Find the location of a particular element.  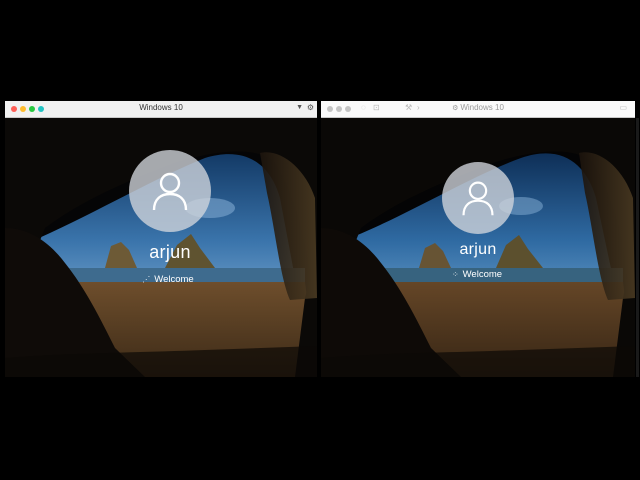

title-bar: ◌ ⊡ ⚒ › ⚙ Windows 10 ▭ is located at coordinates (478, 109).